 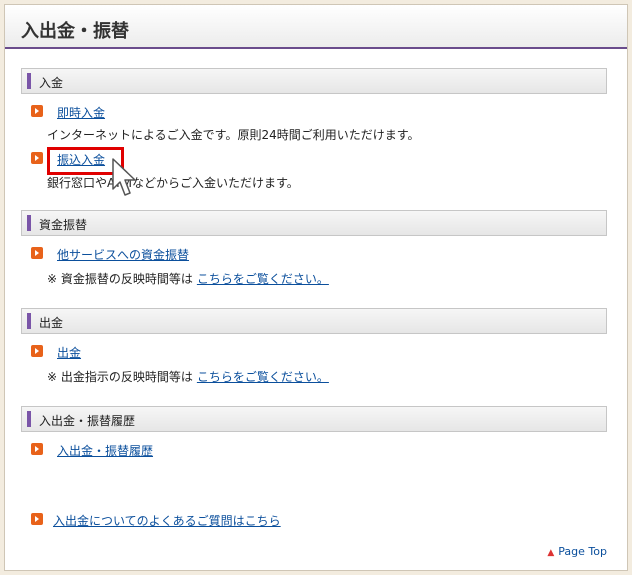 I want to click on page-header: 入出金・振替, so click(x=316, y=27).